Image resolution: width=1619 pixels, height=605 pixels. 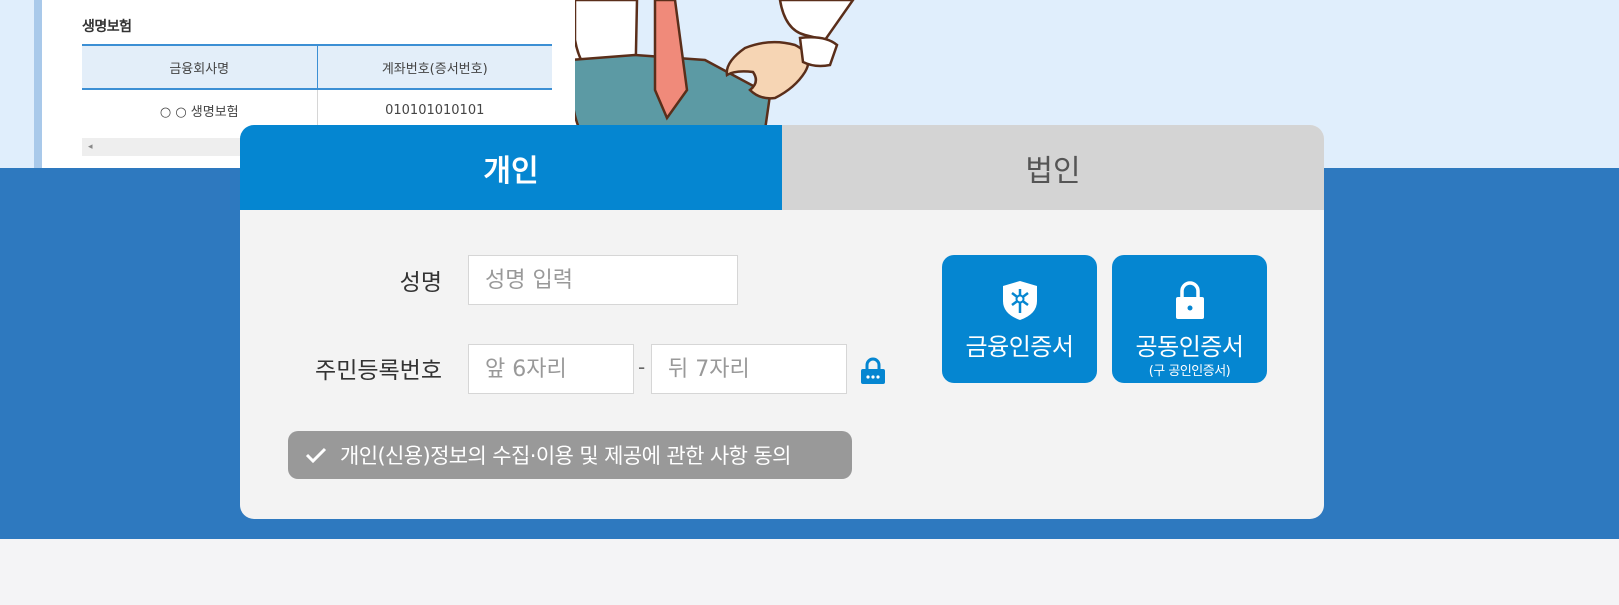 What do you see at coordinates (511, 167) in the screenshot?
I see `tab-individual: 개인` at bounding box center [511, 167].